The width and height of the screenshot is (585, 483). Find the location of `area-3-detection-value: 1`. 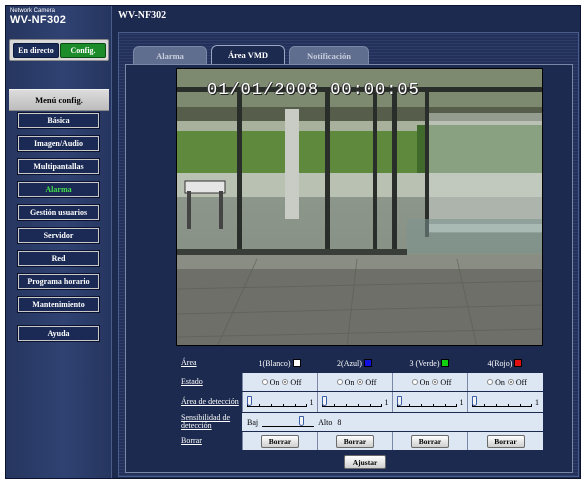

area-3-detection-value: 1 is located at coordinates (461, 402).